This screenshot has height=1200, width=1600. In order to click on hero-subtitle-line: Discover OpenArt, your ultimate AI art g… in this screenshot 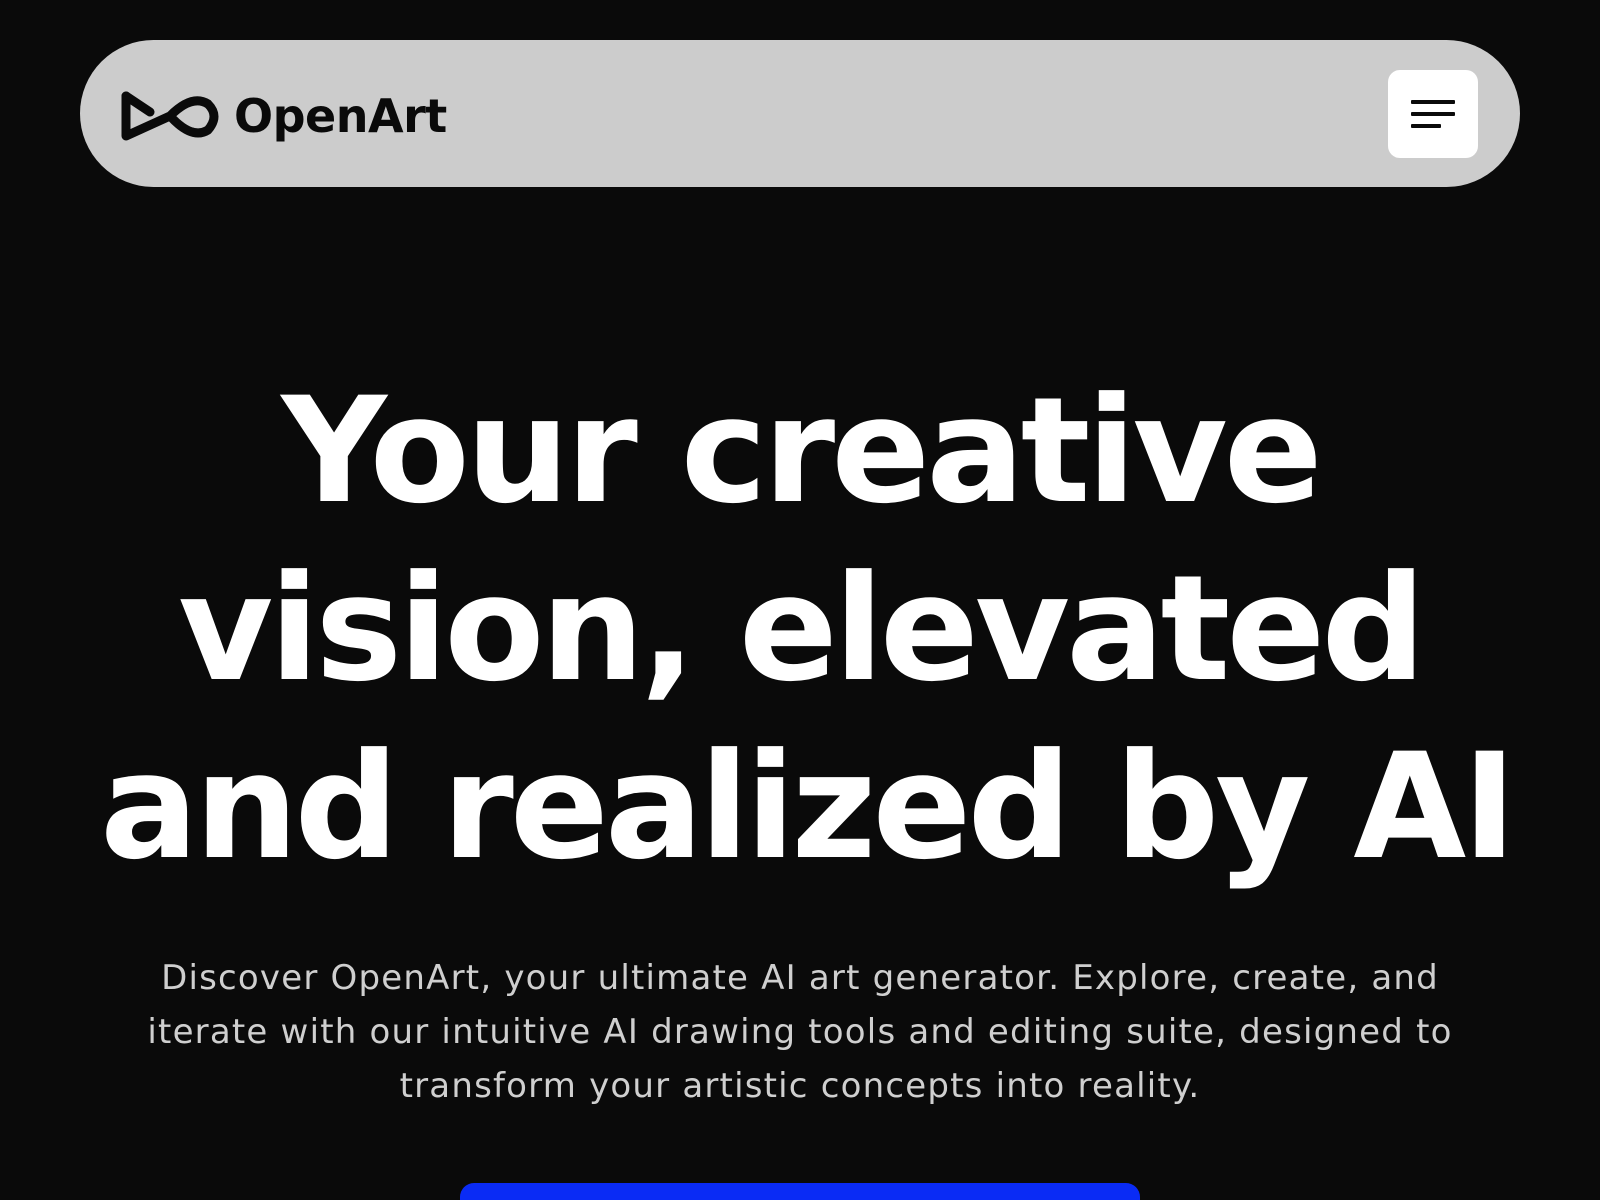, I will do `click(800, 978)`.